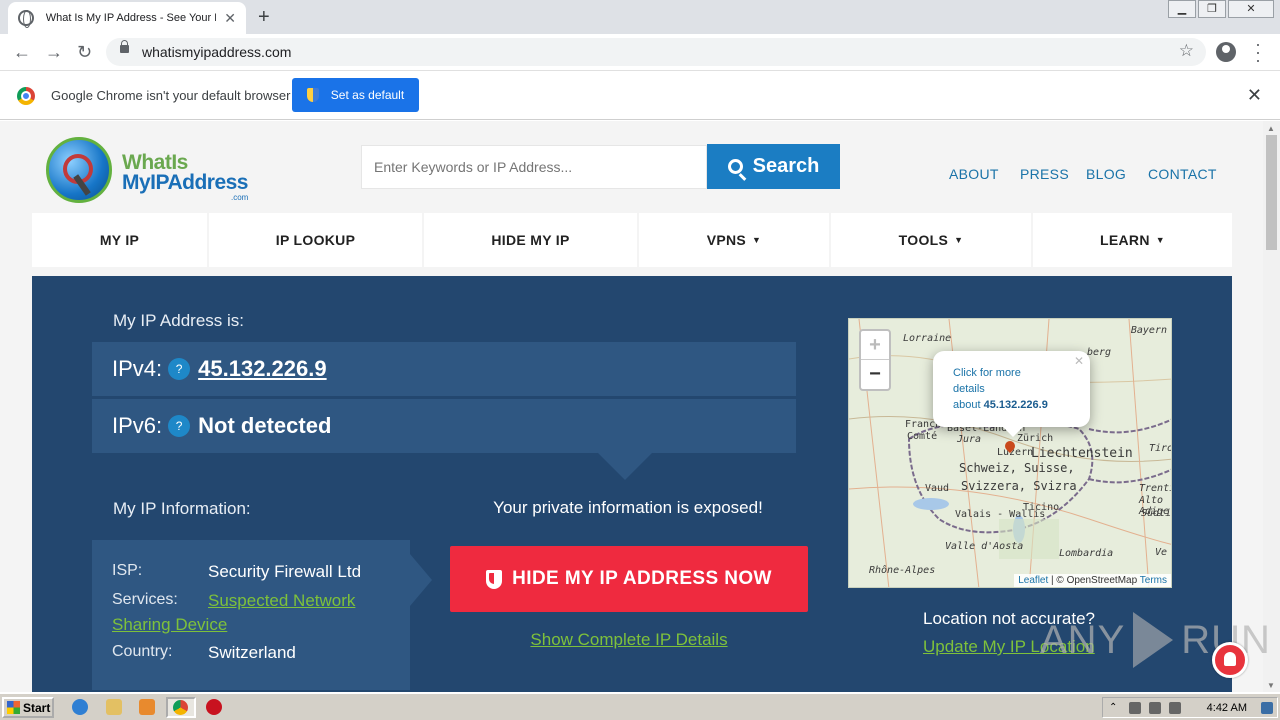 This screenshot has width=1280, height=720. I want to click on nav-my-ip: MY IP, so click(119, 240).